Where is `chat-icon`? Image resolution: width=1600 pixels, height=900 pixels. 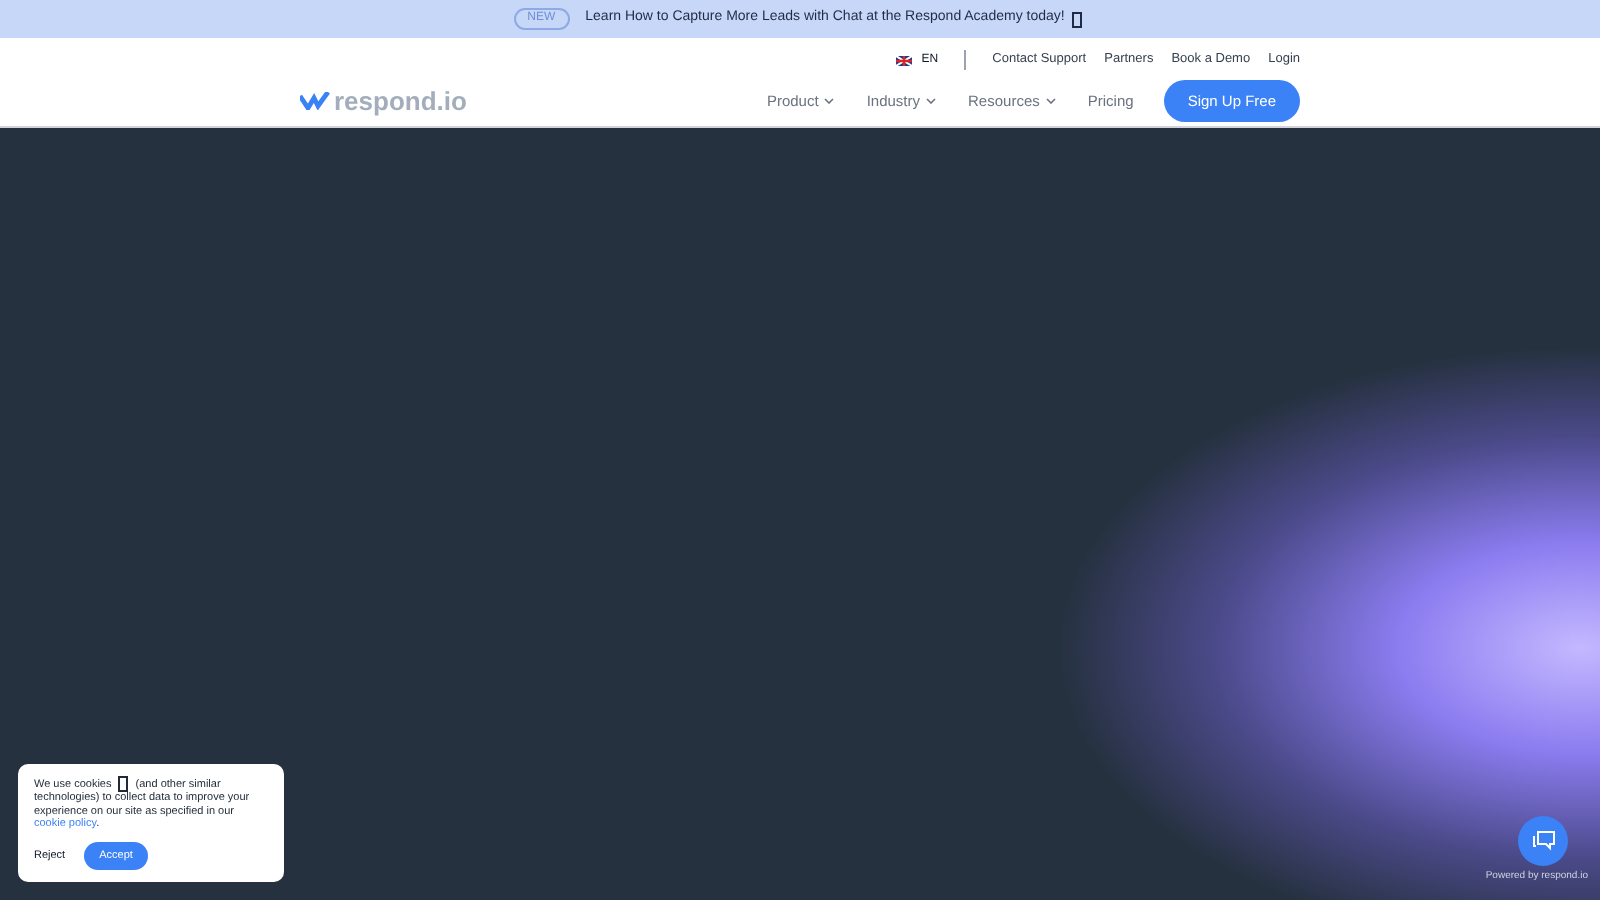 chat-icon is located at coordinates (1543, 841).